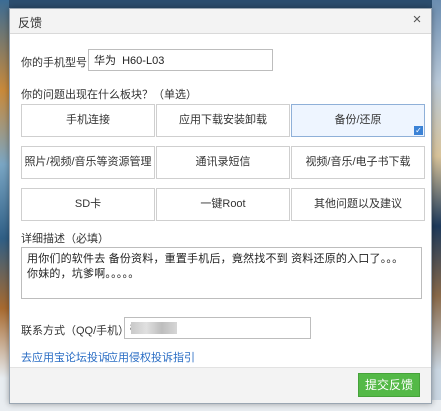 This screenshot has height=411, width=441. I want to click on option-other: 其他问题以及建议, so click(358, 204).